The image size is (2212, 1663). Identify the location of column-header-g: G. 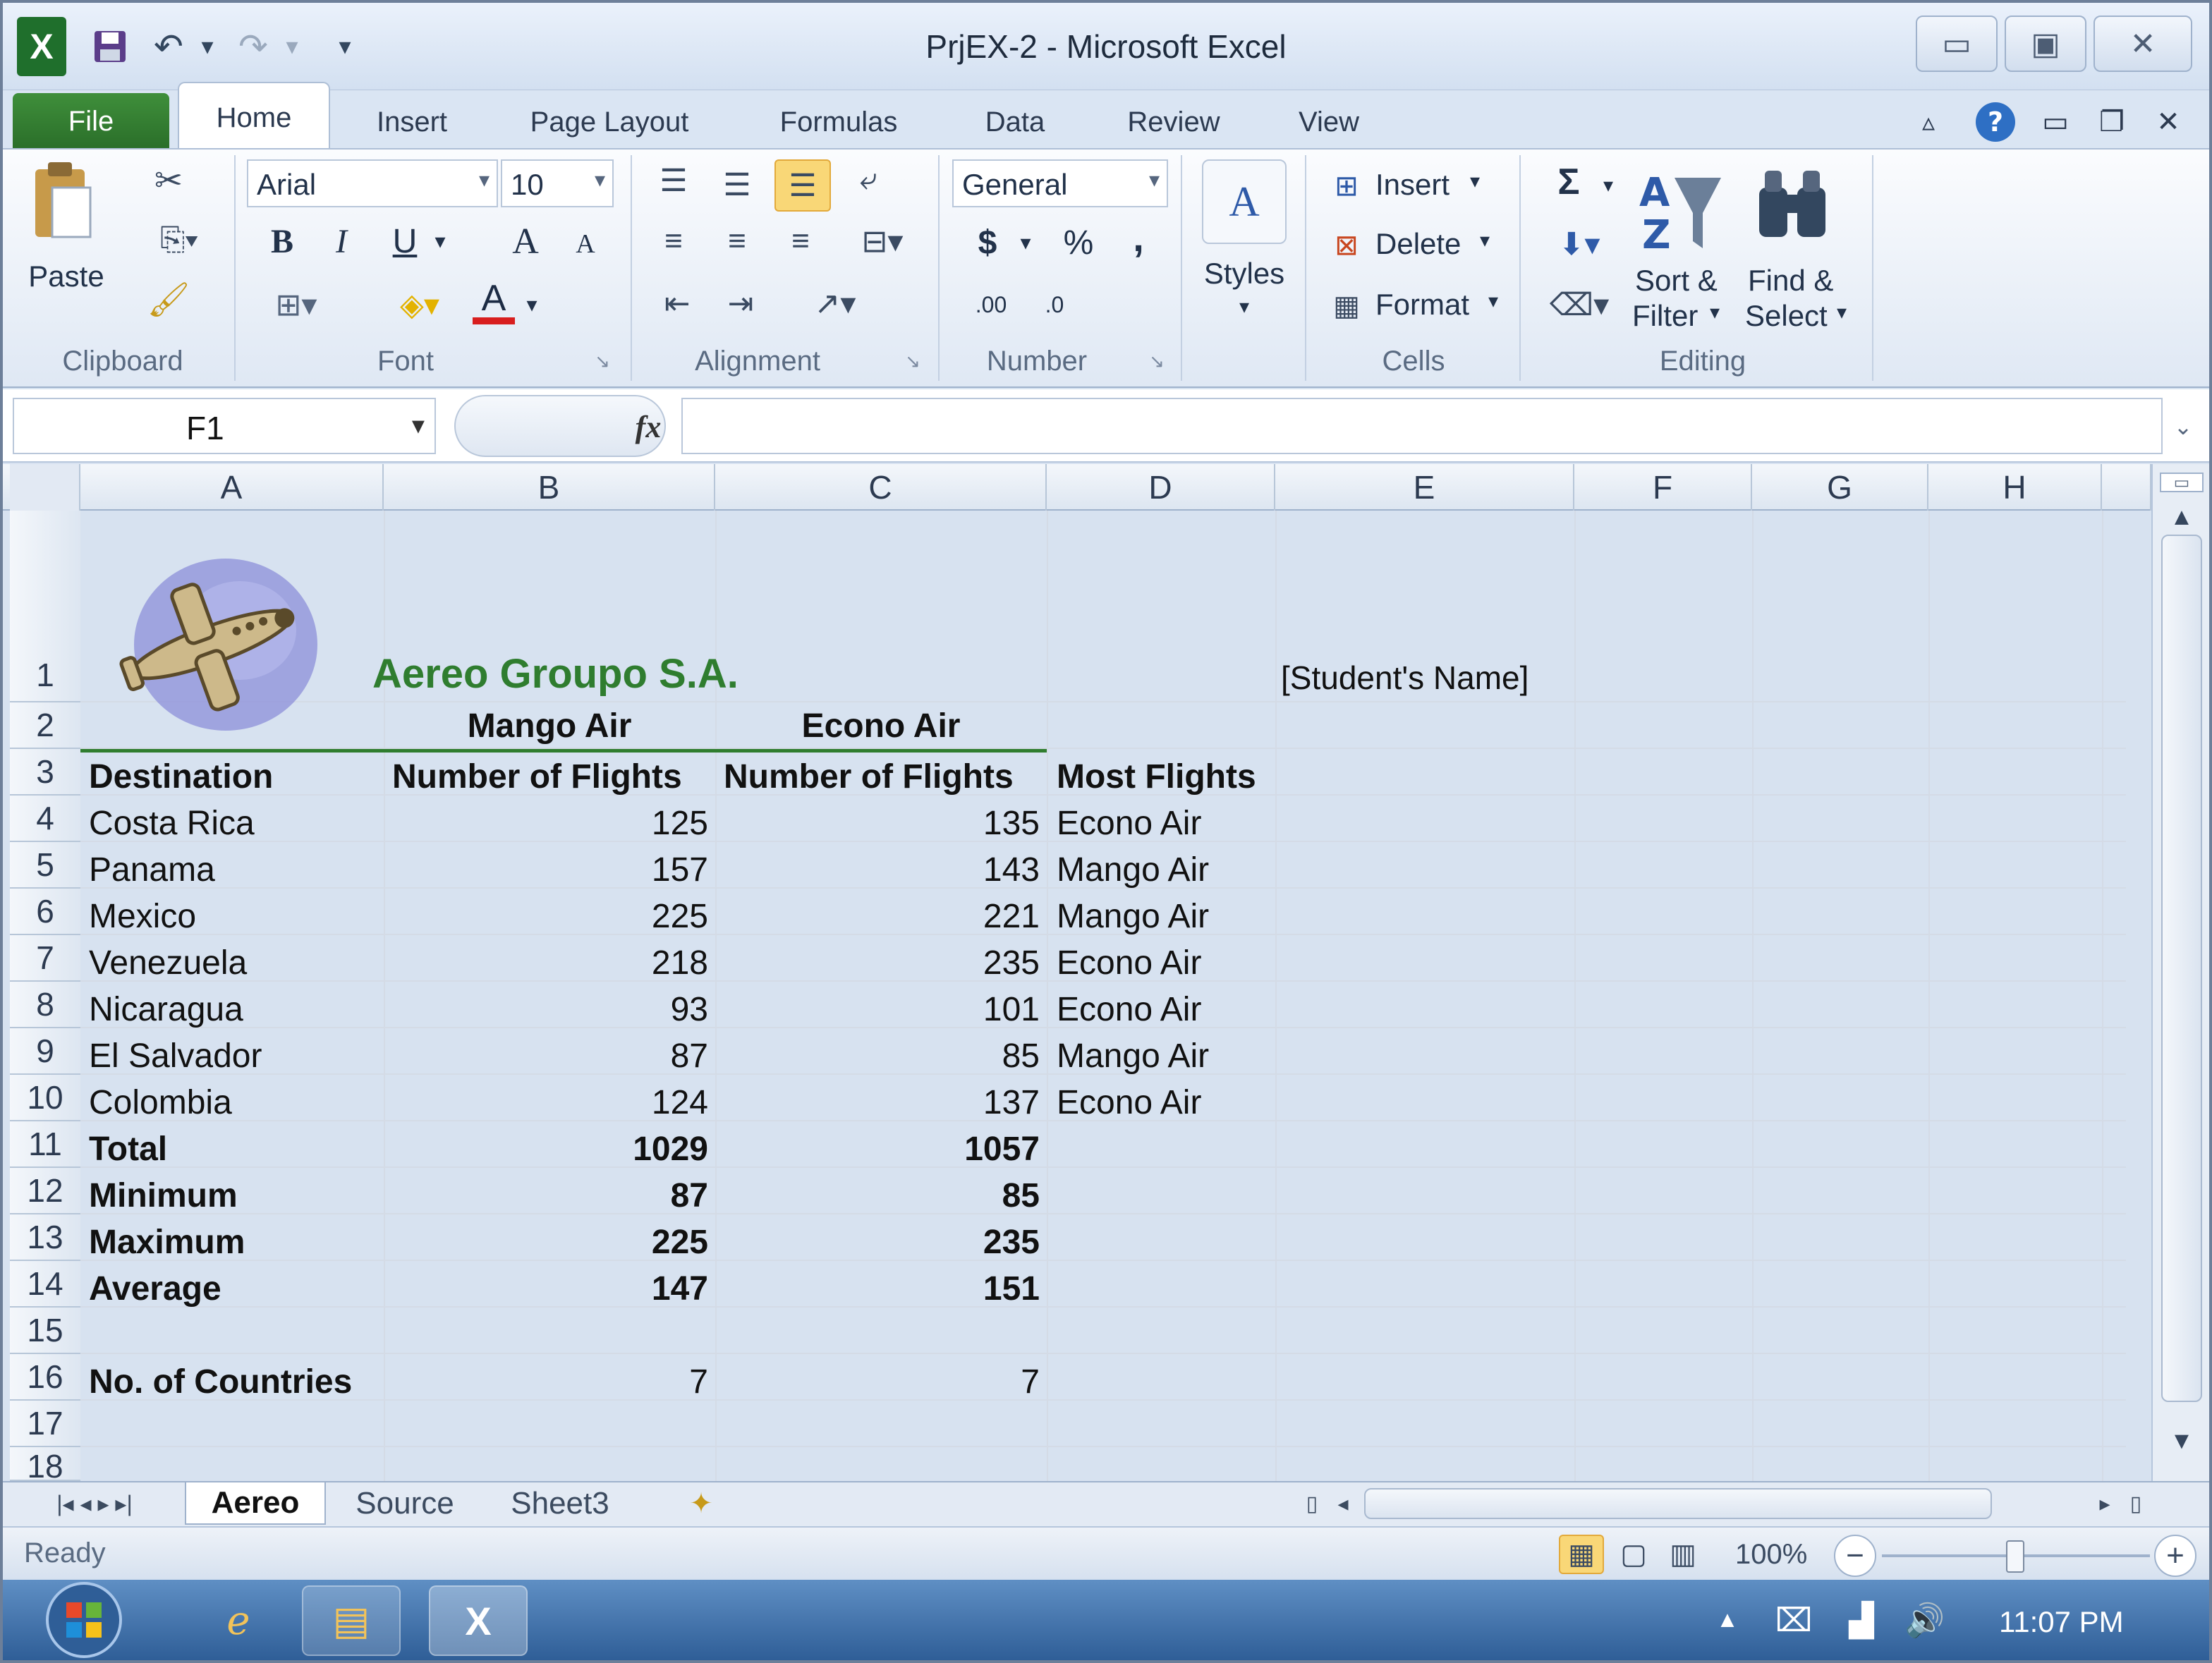
(1840, 487).